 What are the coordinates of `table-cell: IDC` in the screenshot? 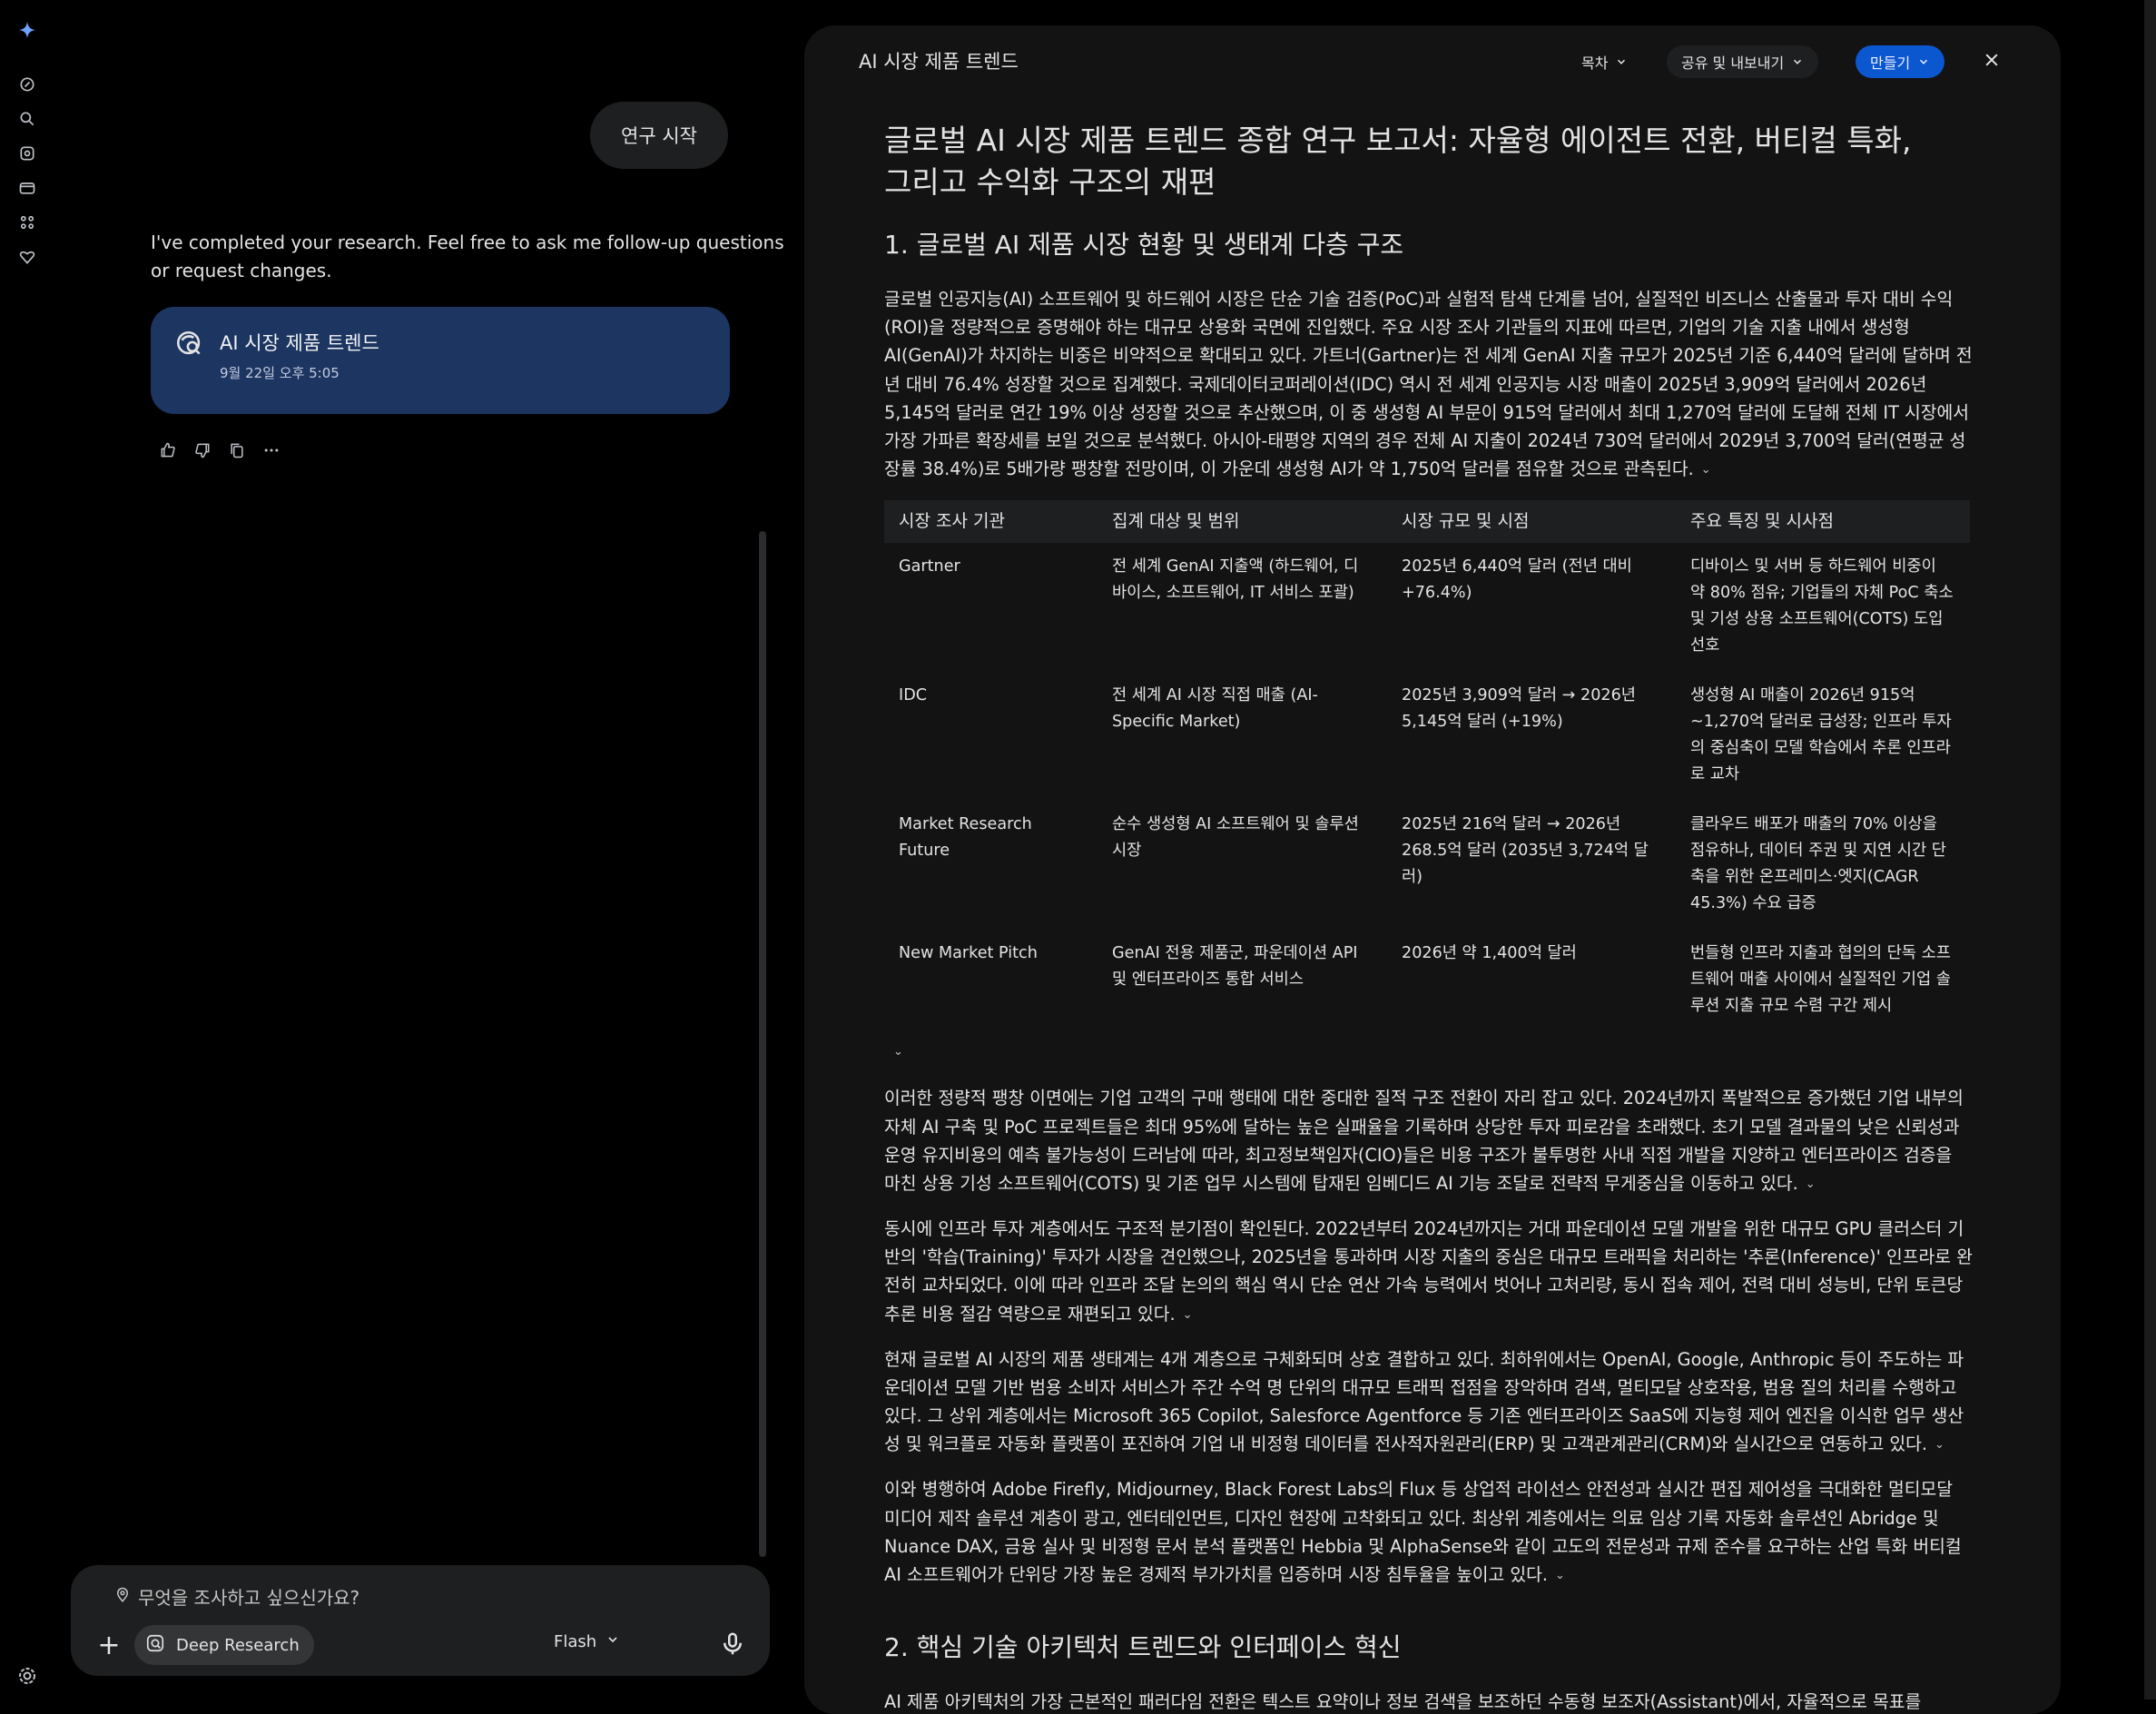 It's located at (913, 695).